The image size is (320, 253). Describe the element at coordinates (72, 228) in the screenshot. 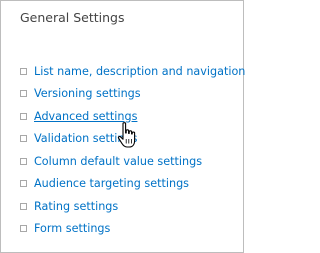

I see `link-form-settings: Form settings` at that location.